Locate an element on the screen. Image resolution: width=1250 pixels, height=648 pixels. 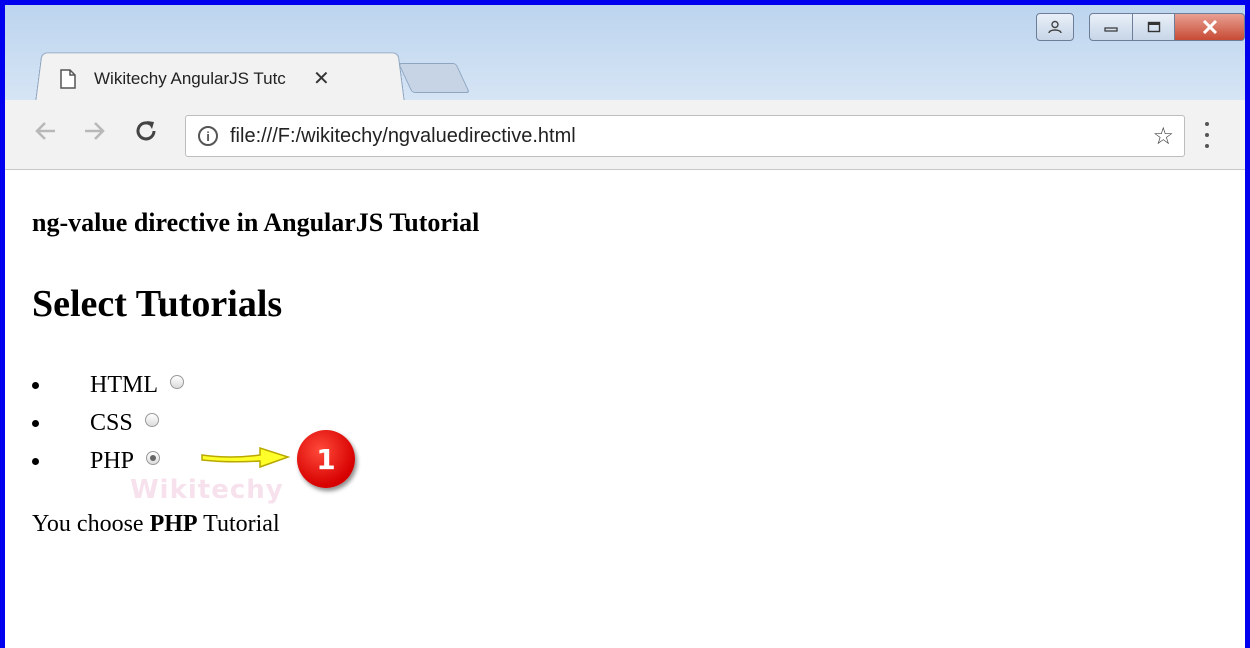
new-tab-button is located at coordinates (434, 78).